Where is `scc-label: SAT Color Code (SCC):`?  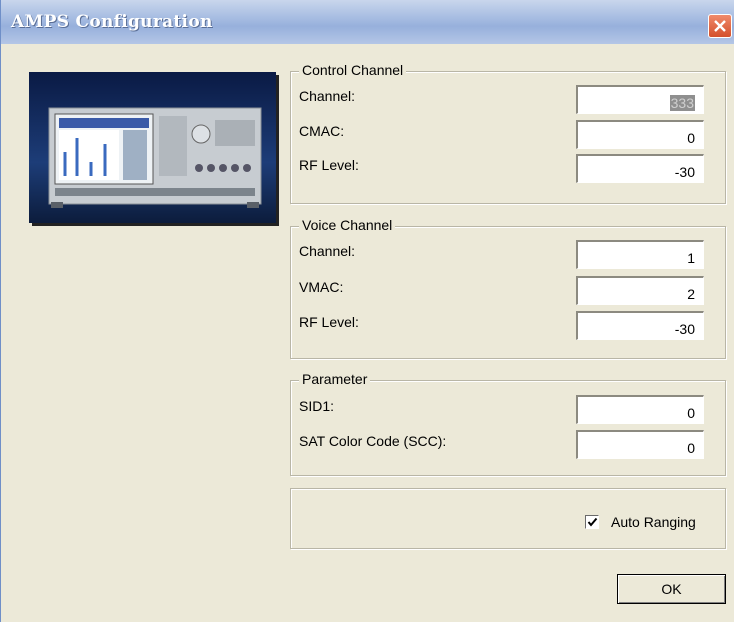 scc-label: SAT Color Code (SCC): is located at coordinates (373, 441).